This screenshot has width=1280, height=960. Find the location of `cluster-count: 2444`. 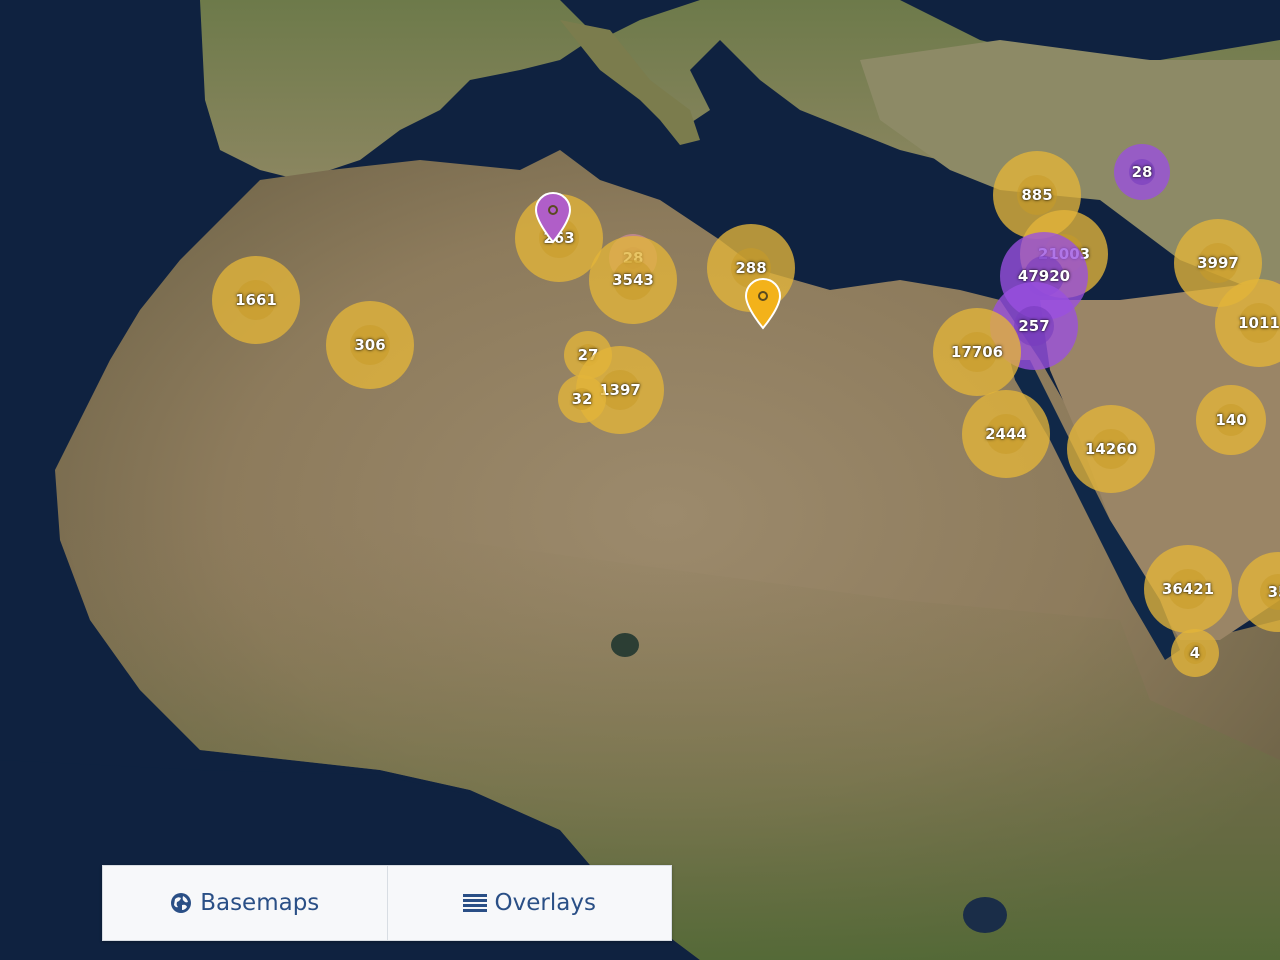

cluster-count: 2444 is located at coordinates (1006, 434).